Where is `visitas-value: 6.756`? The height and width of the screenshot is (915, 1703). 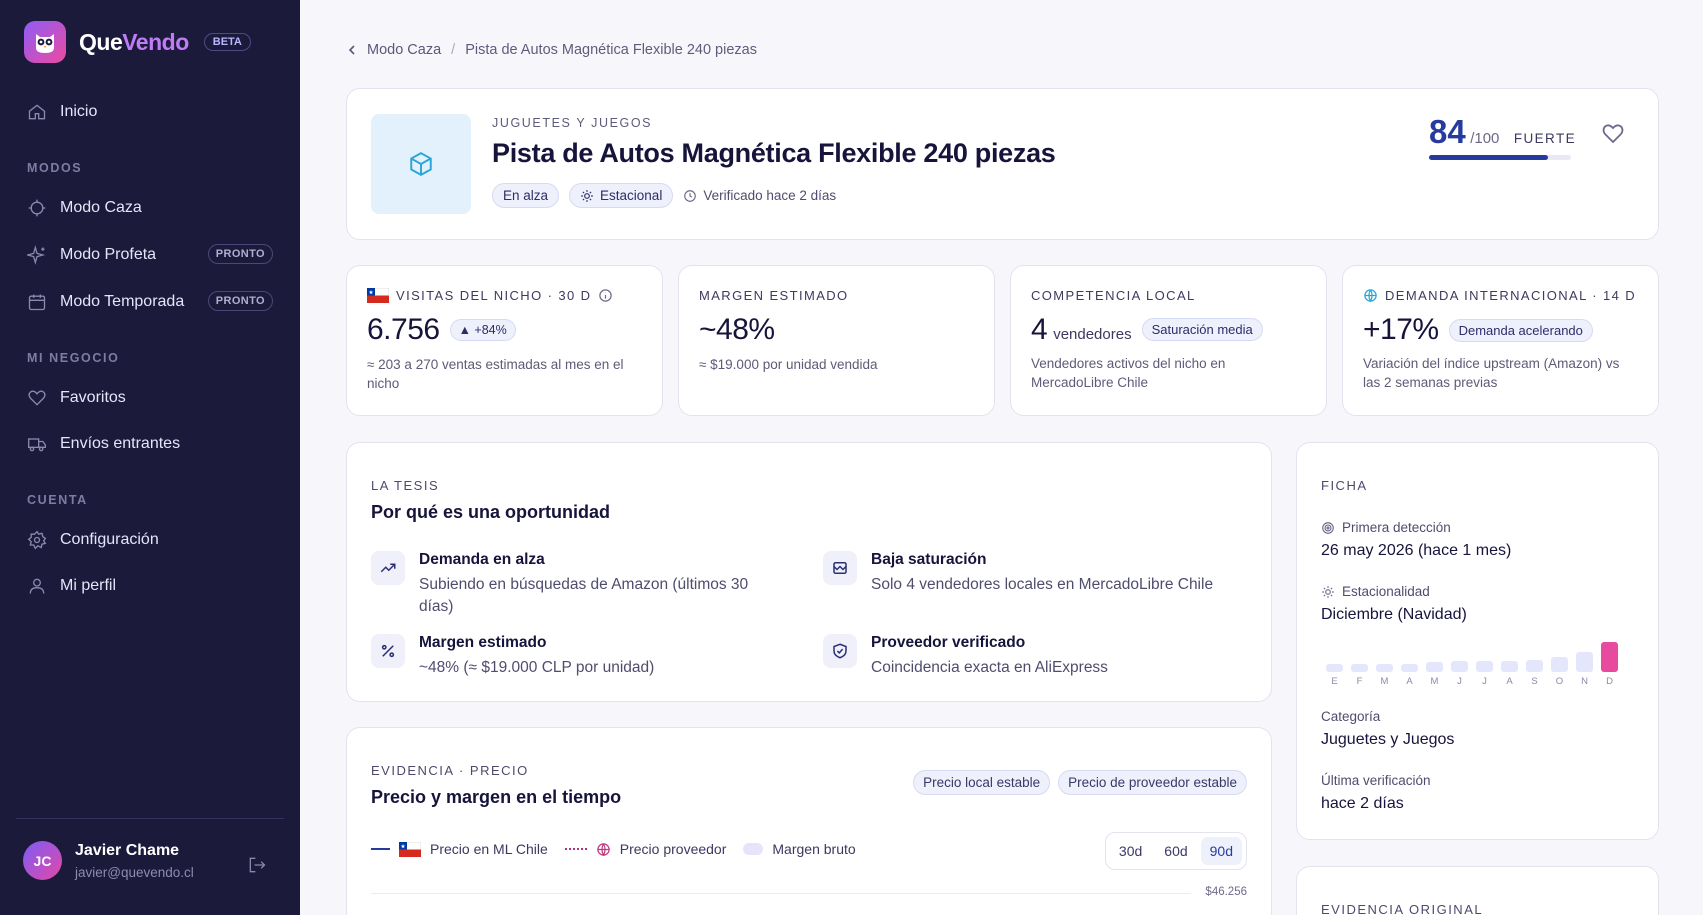 visitas-value: 6.756 is located at coordinates (403, 329).